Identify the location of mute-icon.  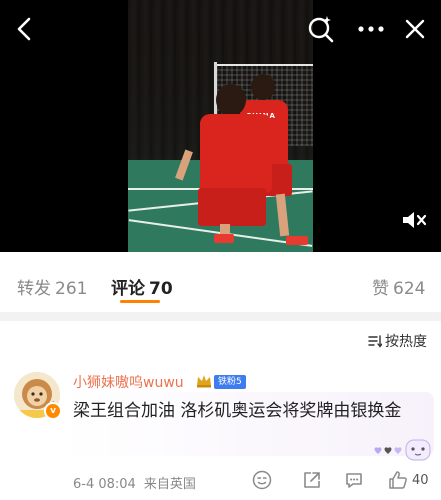
(414, 220).